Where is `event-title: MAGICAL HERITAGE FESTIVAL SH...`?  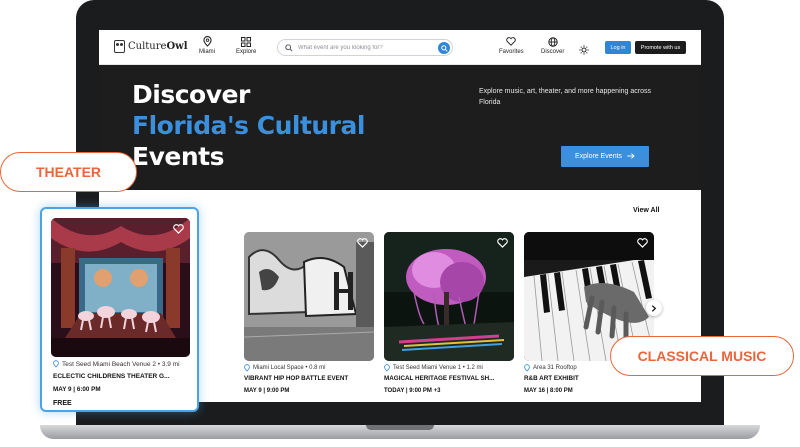 event-title: MAGICAL HERITAGE FESTIVAL SH... is located at coordinates (439, 378).